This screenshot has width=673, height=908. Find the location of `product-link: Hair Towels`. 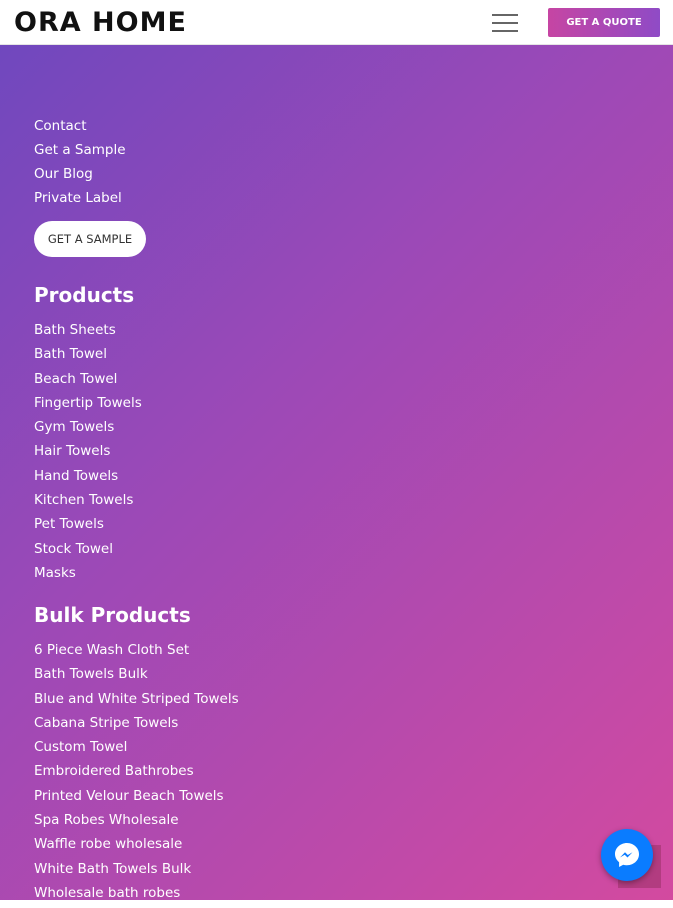

product-link: Hair Towels is located at coordinates (88, 454).